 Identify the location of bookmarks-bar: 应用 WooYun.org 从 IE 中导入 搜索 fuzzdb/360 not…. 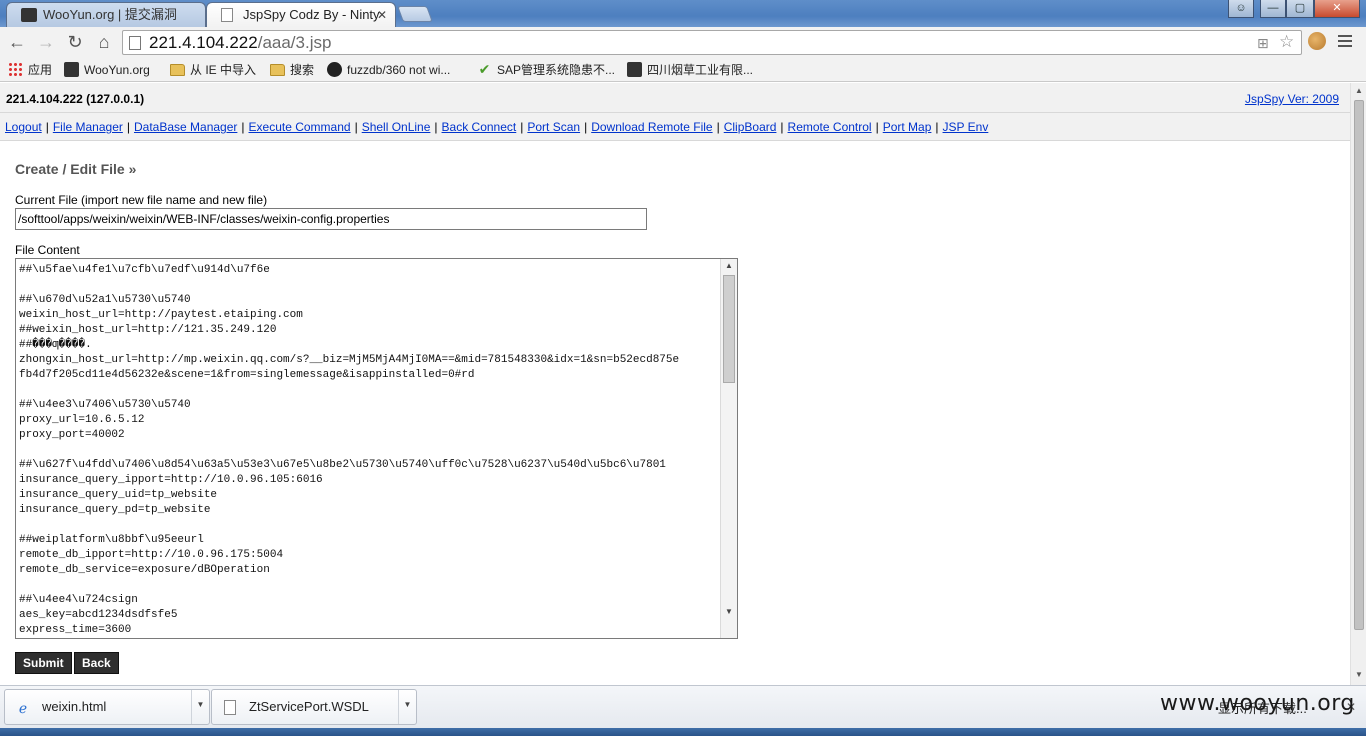
(683, 70).